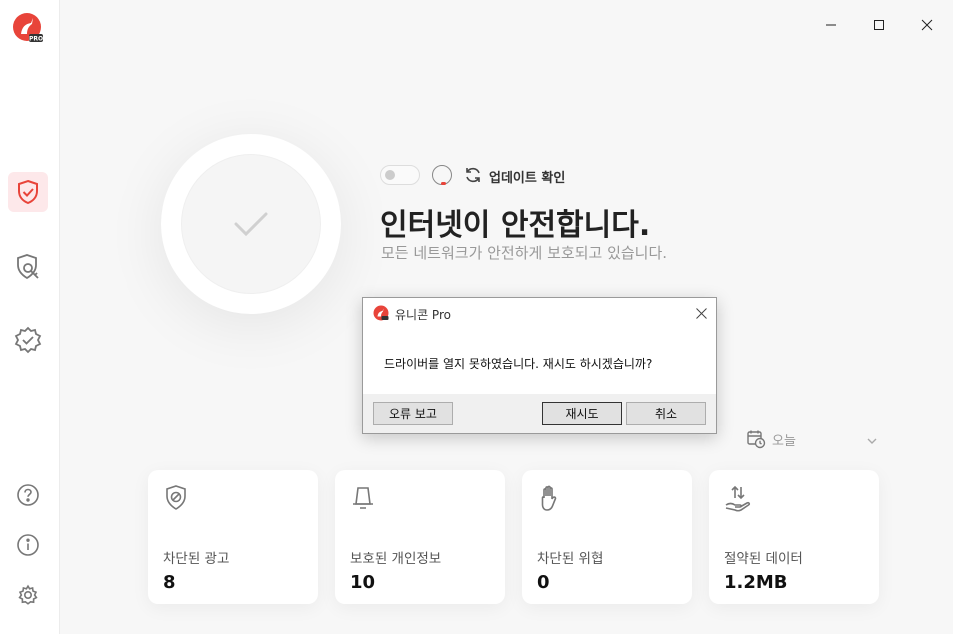 The height and width of the screenshot is (634, 953). I want to click on toggle-knob, so click(390, 175).